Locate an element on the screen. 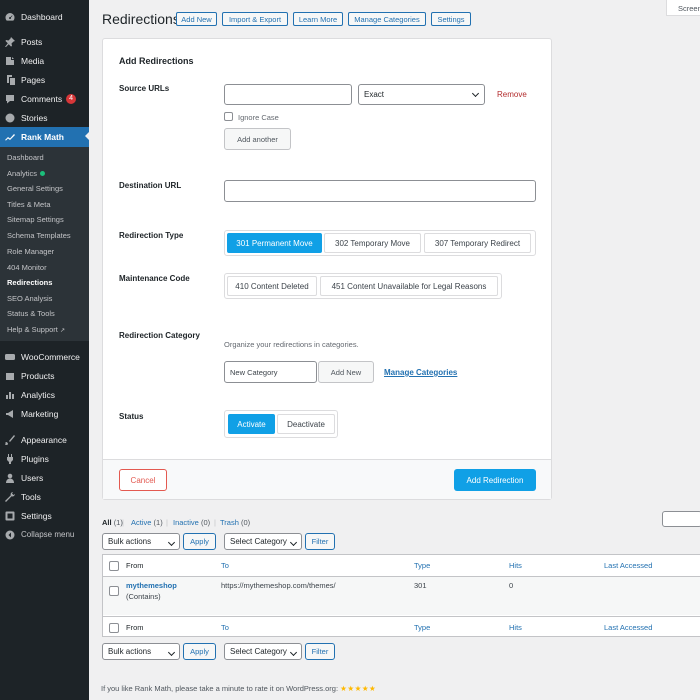  menu-media: Media is located at coordinates (44, 60).